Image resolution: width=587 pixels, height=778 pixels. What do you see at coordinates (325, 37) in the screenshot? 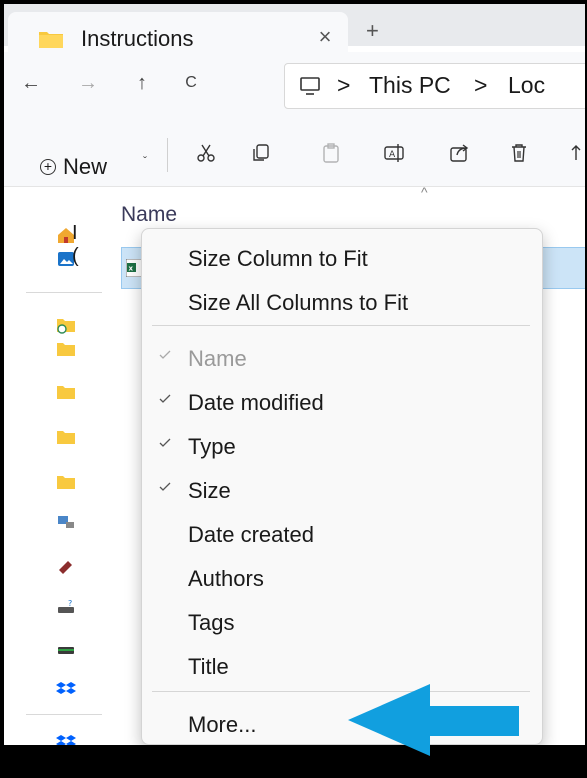
I see `close-icon: ×` at bounding box center [325, 37].